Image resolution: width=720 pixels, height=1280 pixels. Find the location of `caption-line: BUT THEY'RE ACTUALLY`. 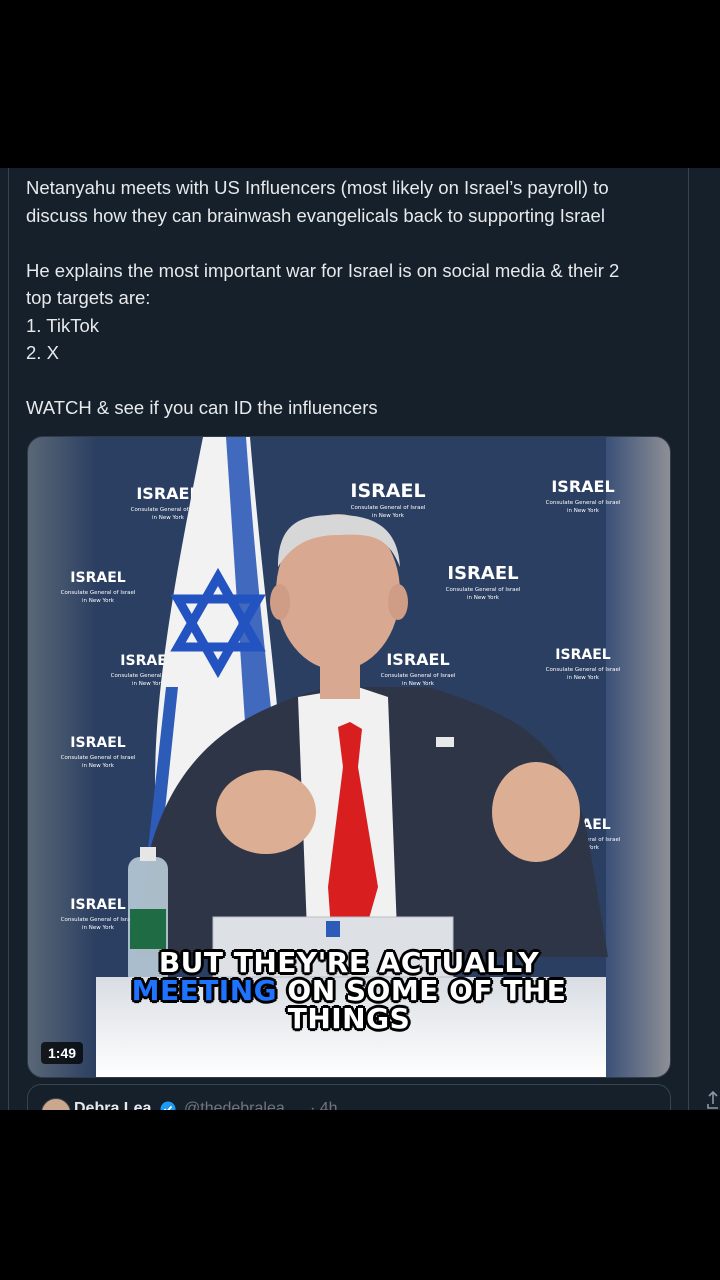

caption-line: BUT THEY'RE ACTUALLY is located at coordinates (349, 962).